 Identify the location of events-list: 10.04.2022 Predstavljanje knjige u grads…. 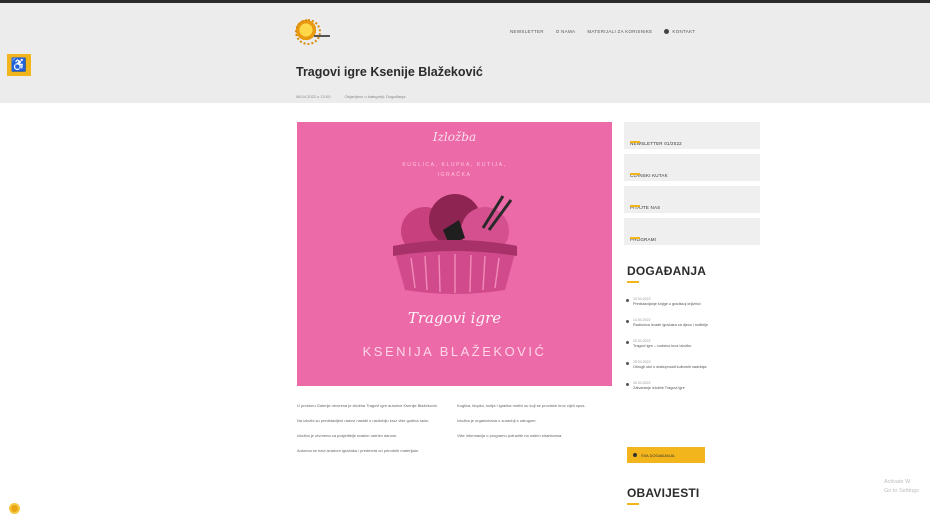
(694, 349).